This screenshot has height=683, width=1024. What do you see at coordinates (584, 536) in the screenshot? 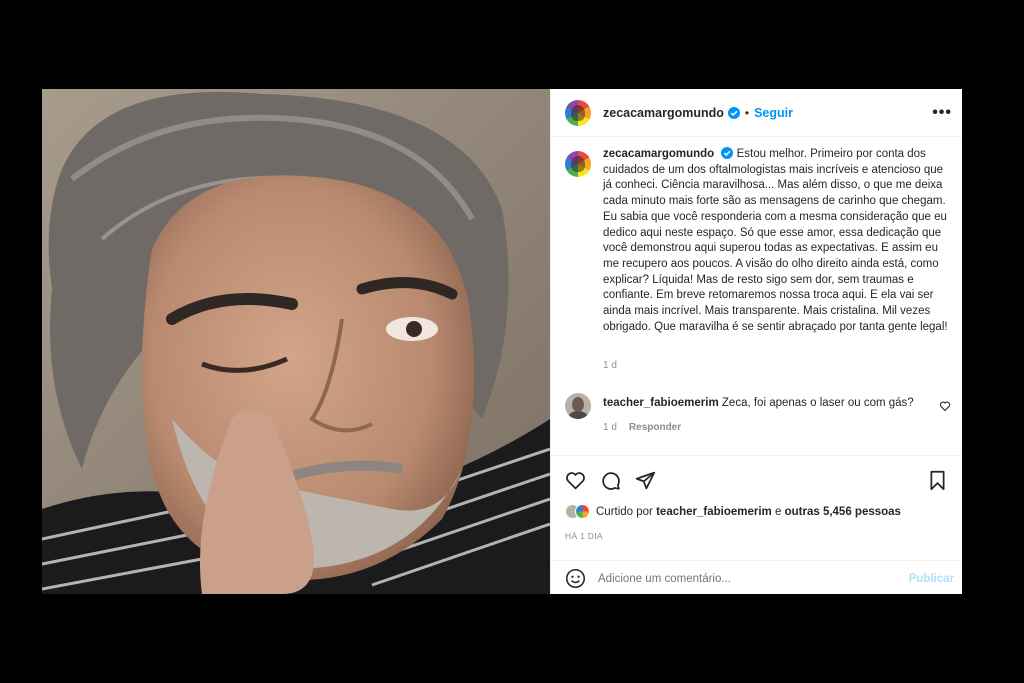
I see `post-timestamp: HÁ 1 DIA` at bounding box center [584, 536].